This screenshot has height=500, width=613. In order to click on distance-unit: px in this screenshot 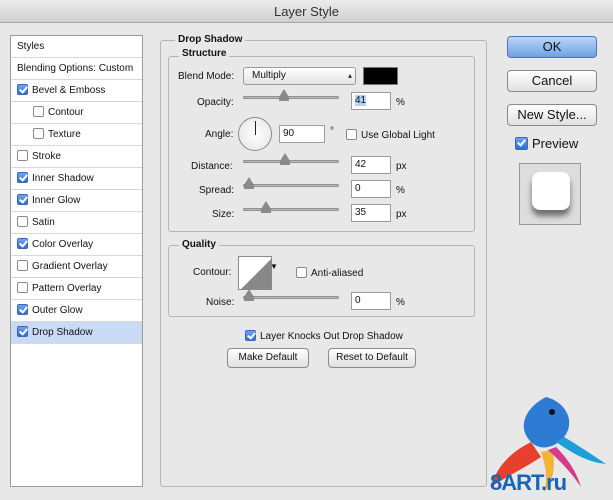, I will do `click(401, 166)`.